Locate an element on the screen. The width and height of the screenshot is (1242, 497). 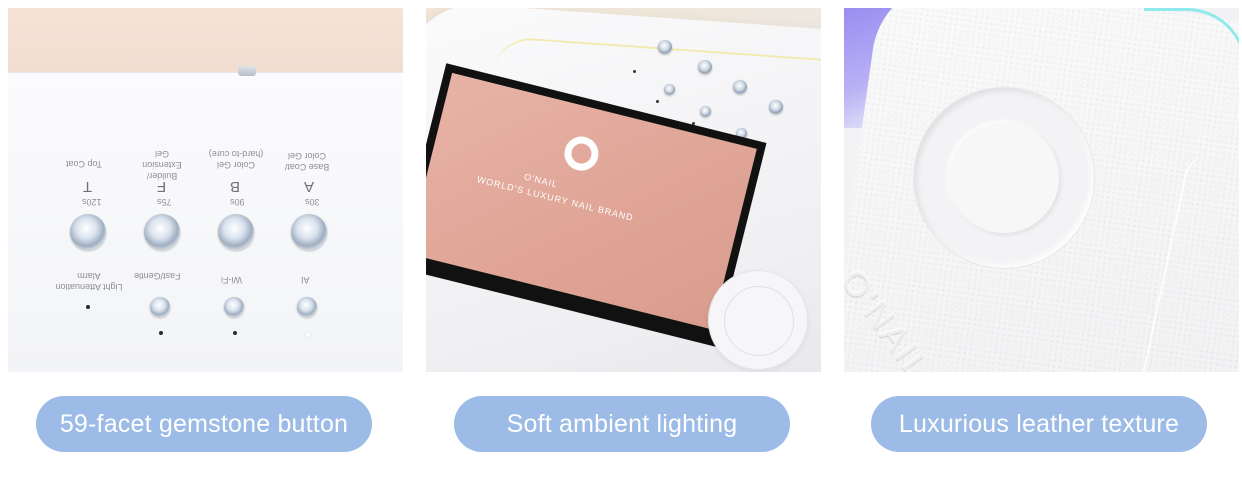
button-time-b: 90s is located at coordinates (237, 202).